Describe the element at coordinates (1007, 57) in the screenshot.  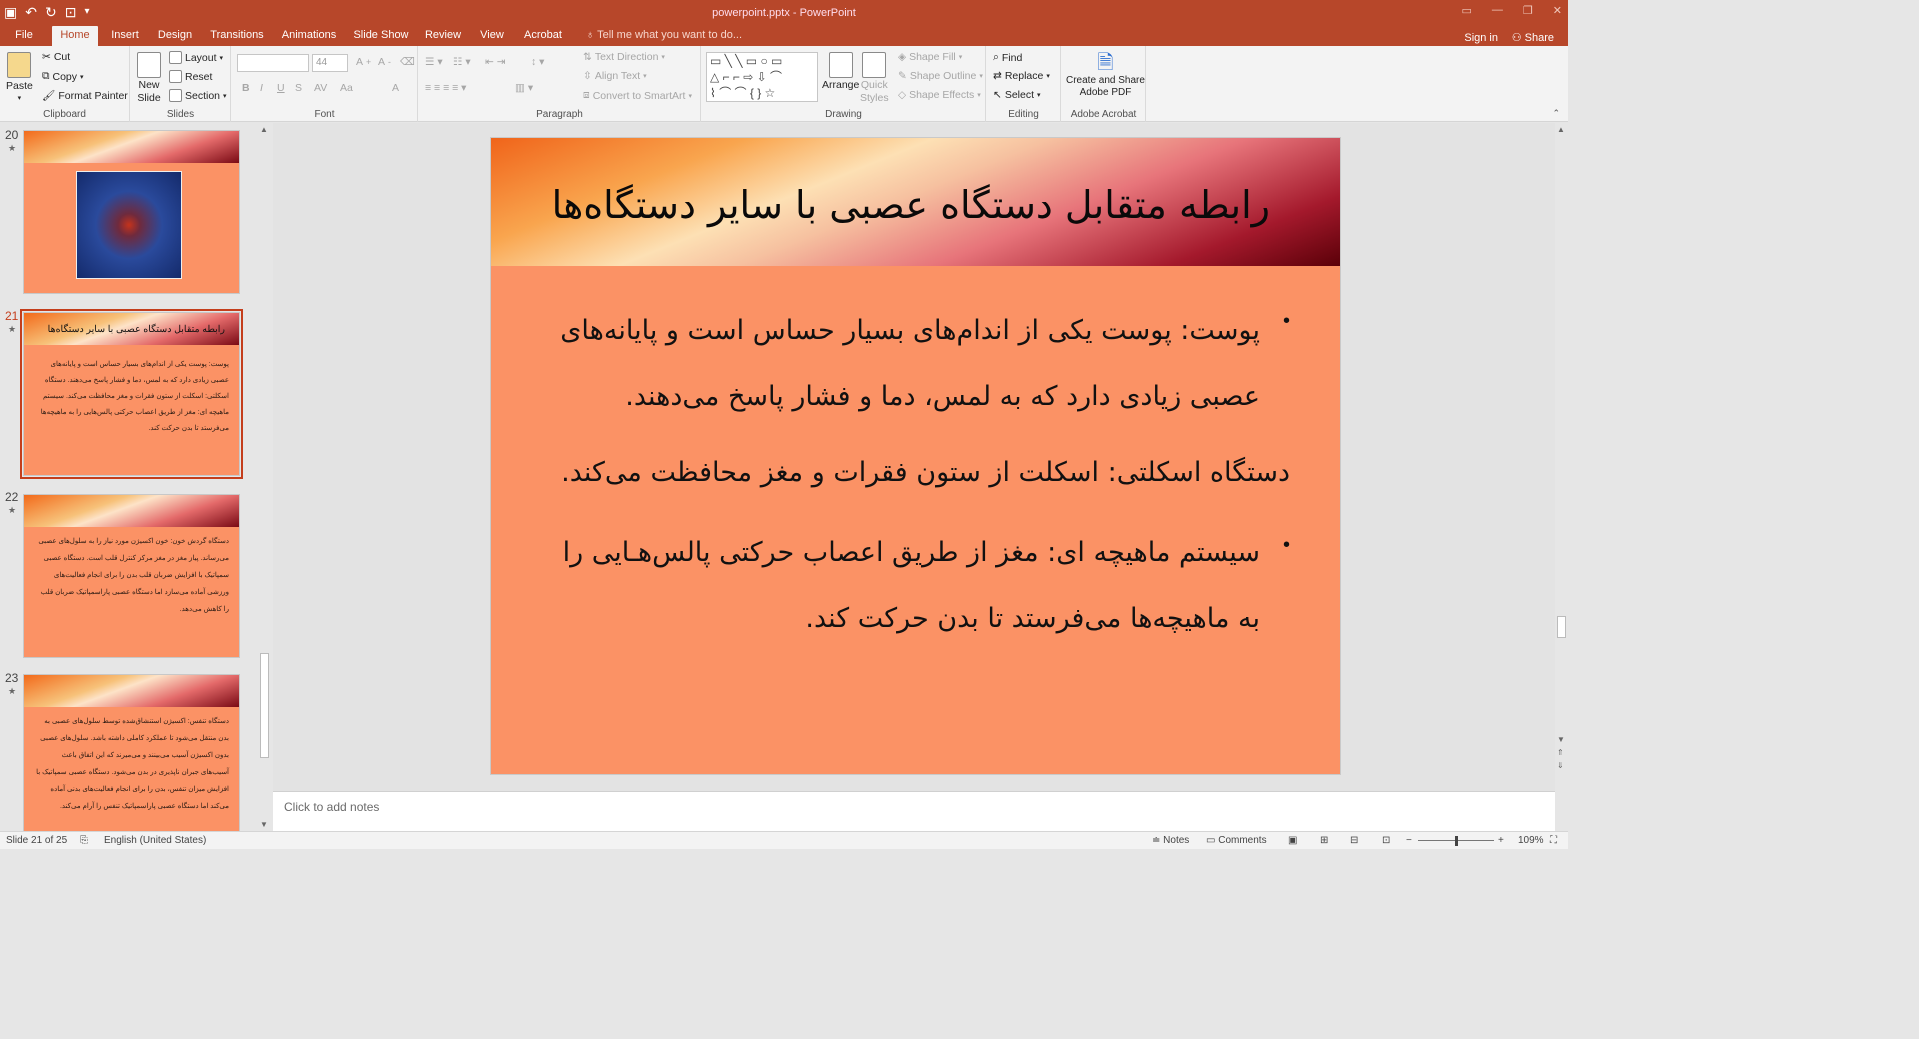
I see `find-button: ⌕ Find` at that location.